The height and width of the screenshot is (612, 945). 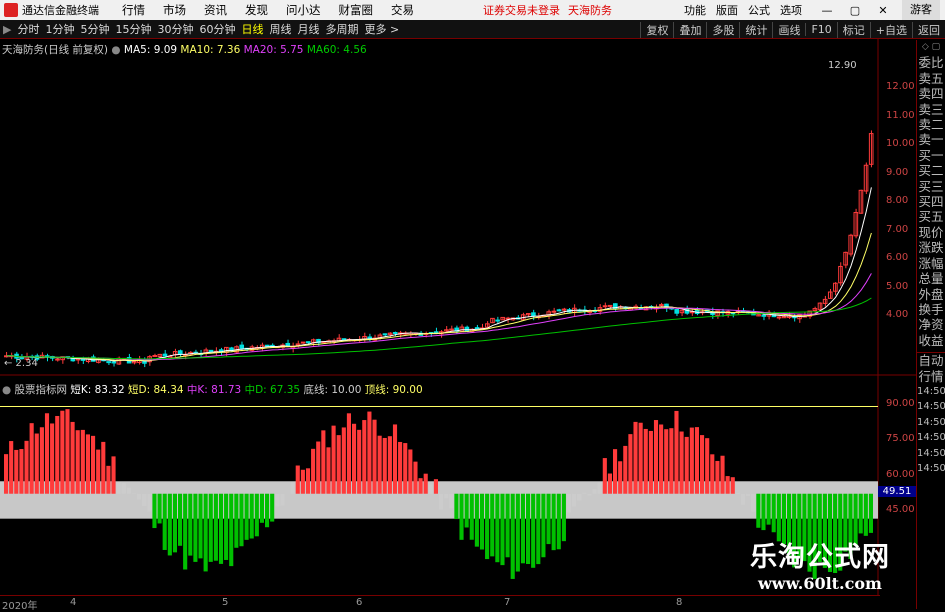 What do you see at coordinates (356, 10) in the screenshot?
I see `menu-item-caifuquan: 财富圈` at bounding box center [356, 10].